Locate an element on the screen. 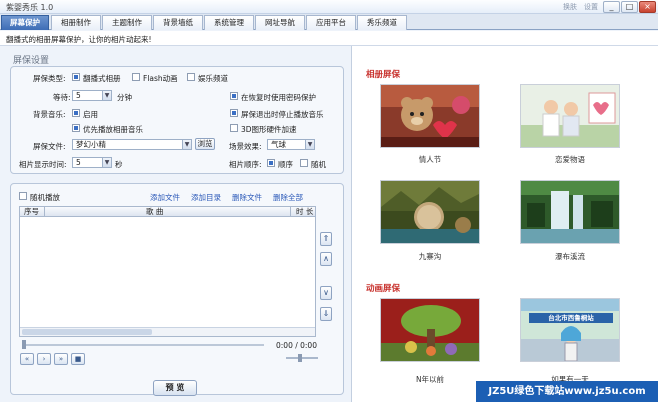 The height and width of the screenshot is (402, 658). saver-type-entertainment-checkbox is located at coordinates (191, 77).